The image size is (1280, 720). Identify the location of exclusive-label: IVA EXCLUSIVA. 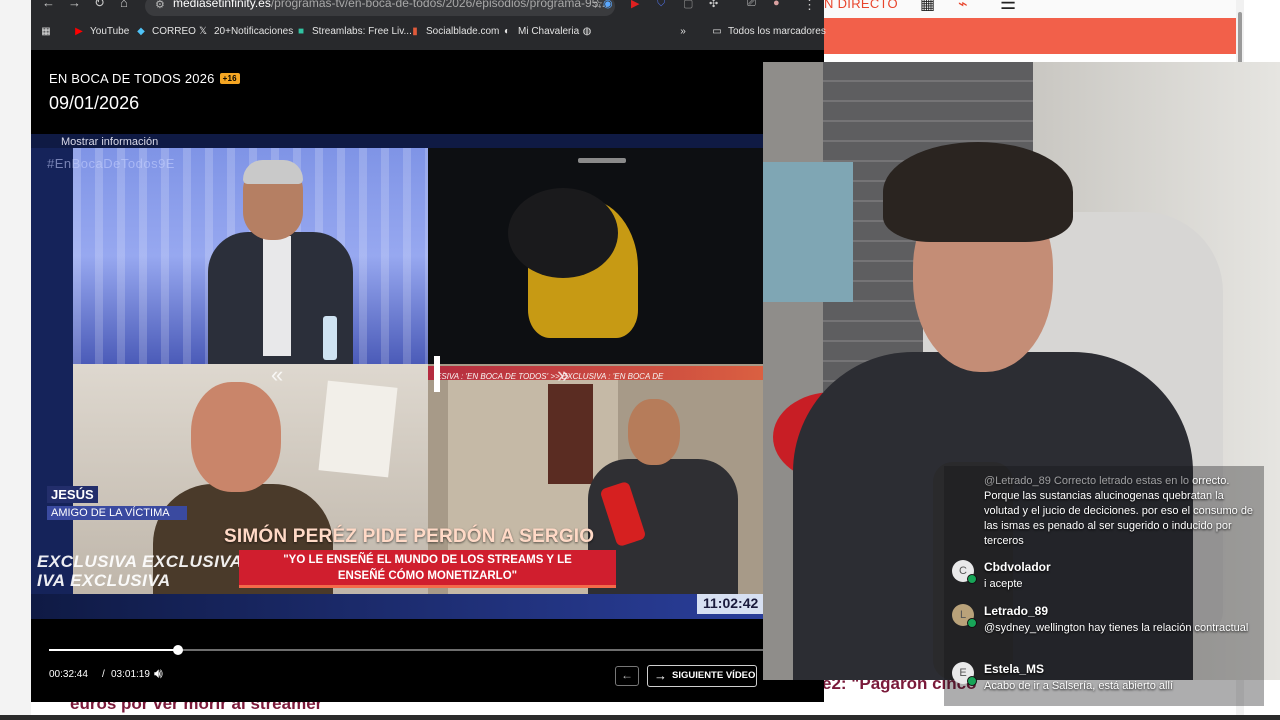
(104, 580).